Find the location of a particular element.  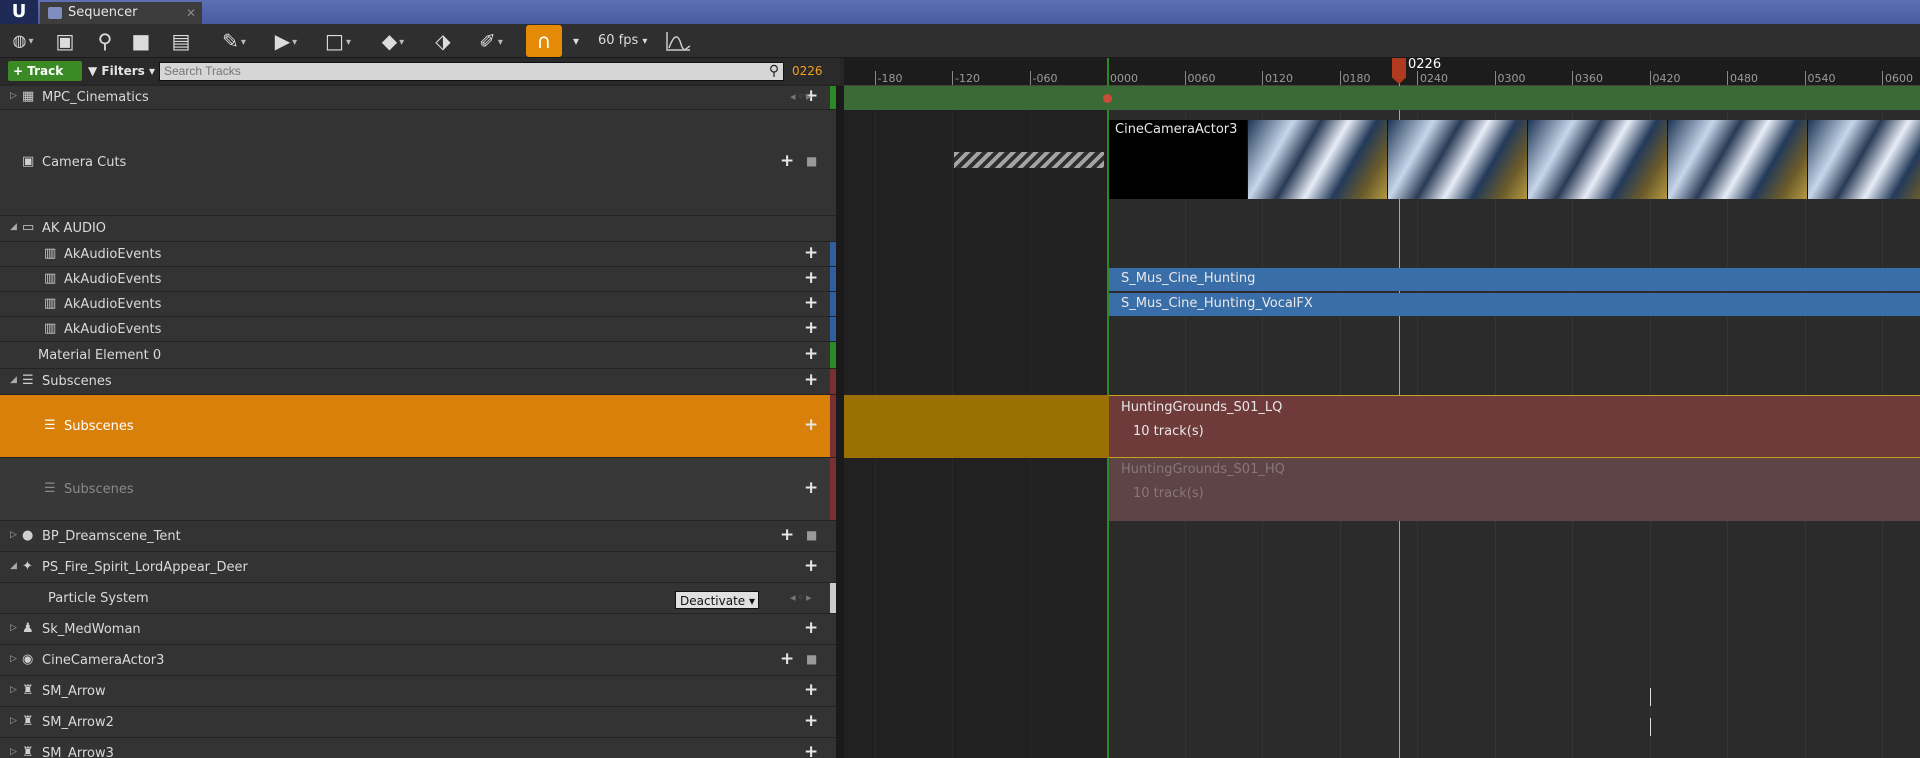

dropdown-value: Deactivate is located at coordinates (713, 601).